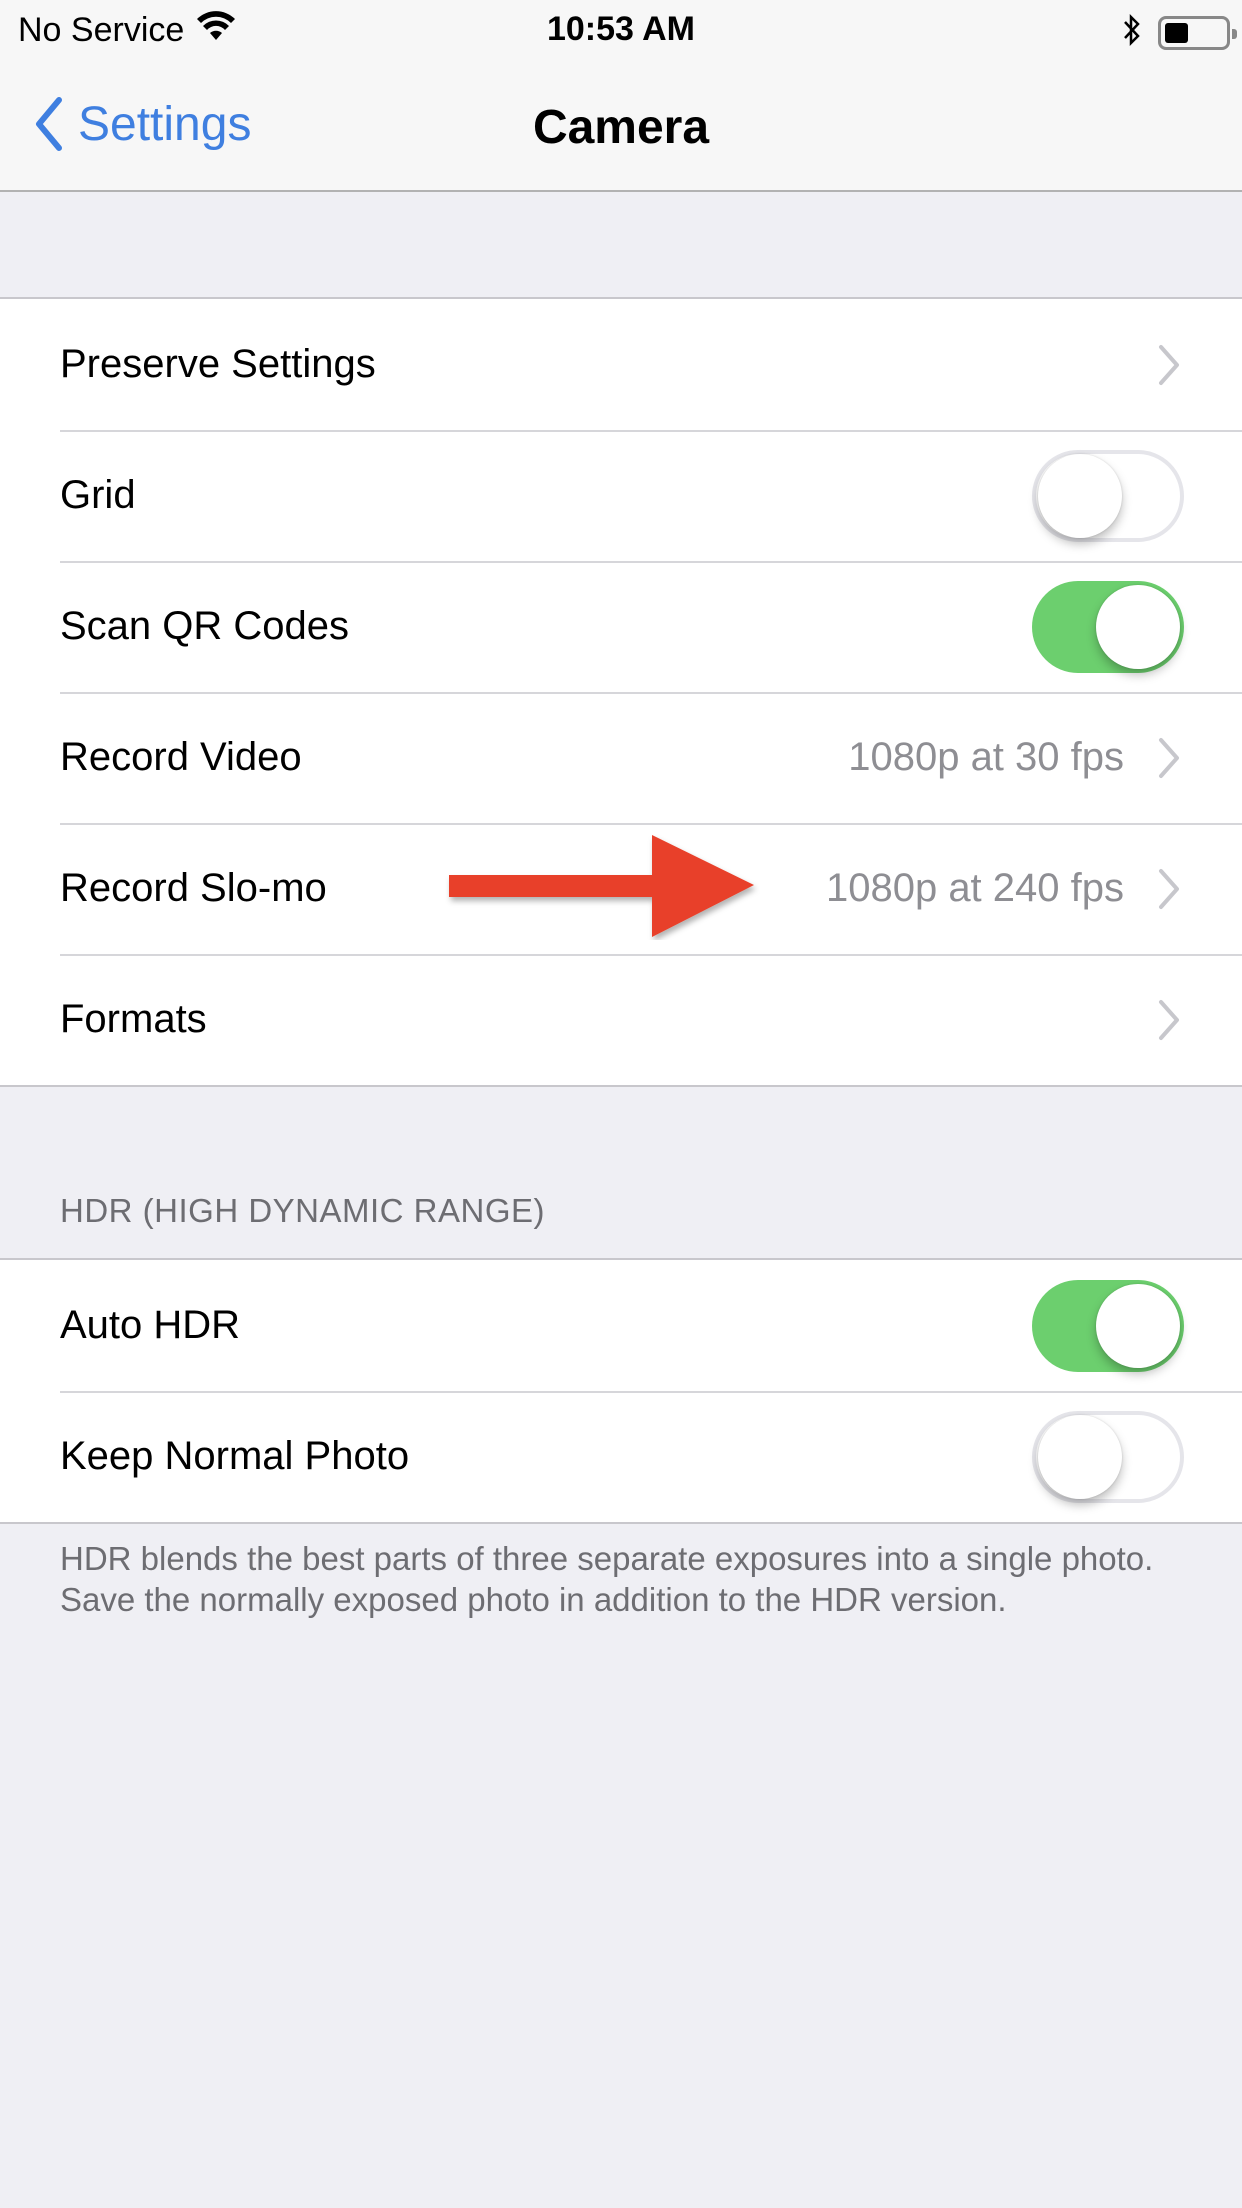 This screenshot has width=1242, height=2208. I want to click on section-header-hdr: HDR (HIGH DYNAMIC RANGE), so click(303, 1210).